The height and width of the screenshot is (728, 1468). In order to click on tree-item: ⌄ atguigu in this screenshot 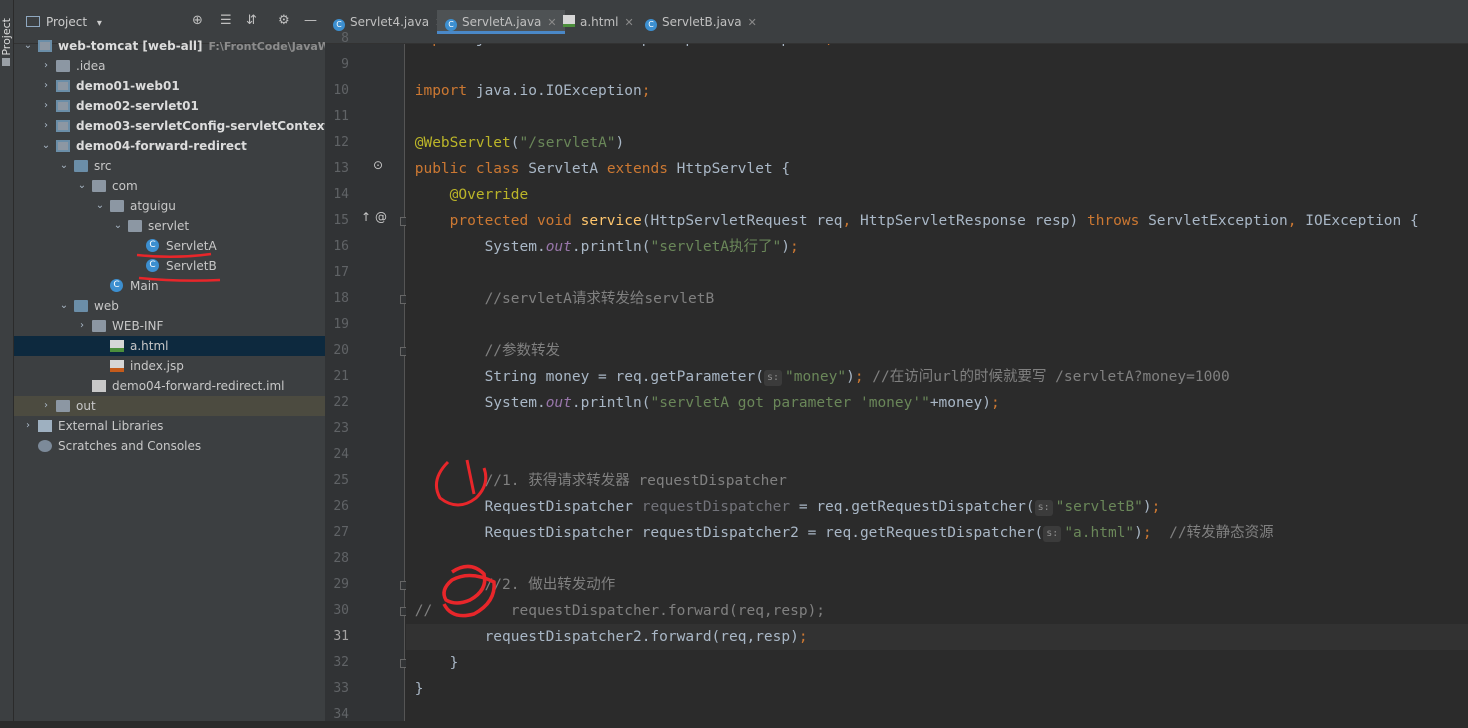, I will do `click(169, 206)`.